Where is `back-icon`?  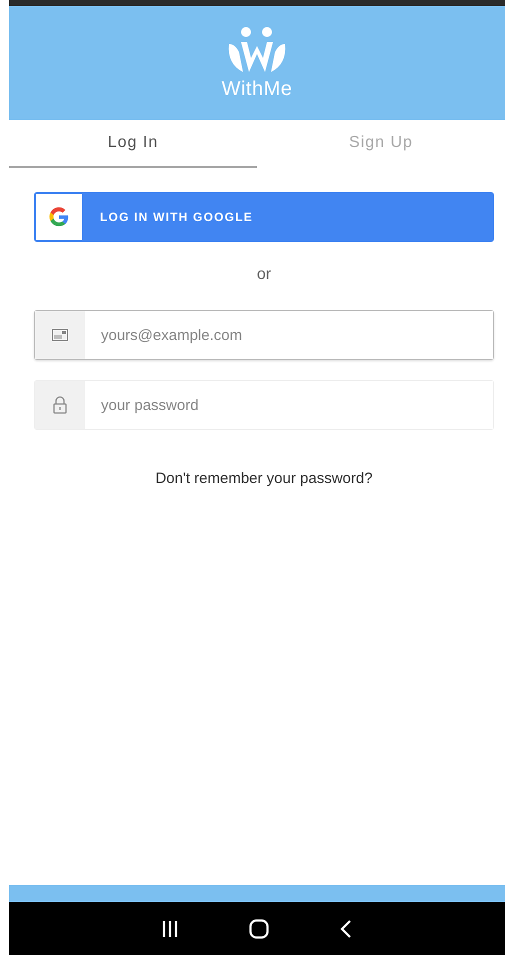 back-icon is located at coordinates (346, 928).